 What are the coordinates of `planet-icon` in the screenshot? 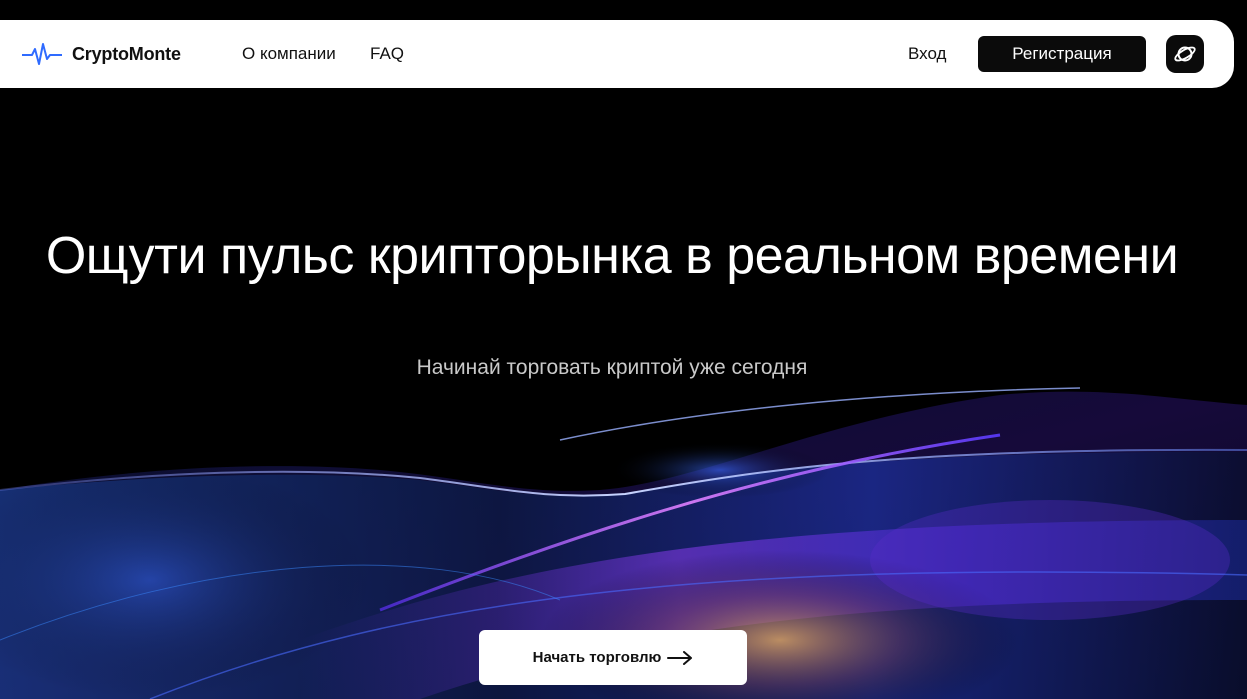 It's located at (1185, 54).